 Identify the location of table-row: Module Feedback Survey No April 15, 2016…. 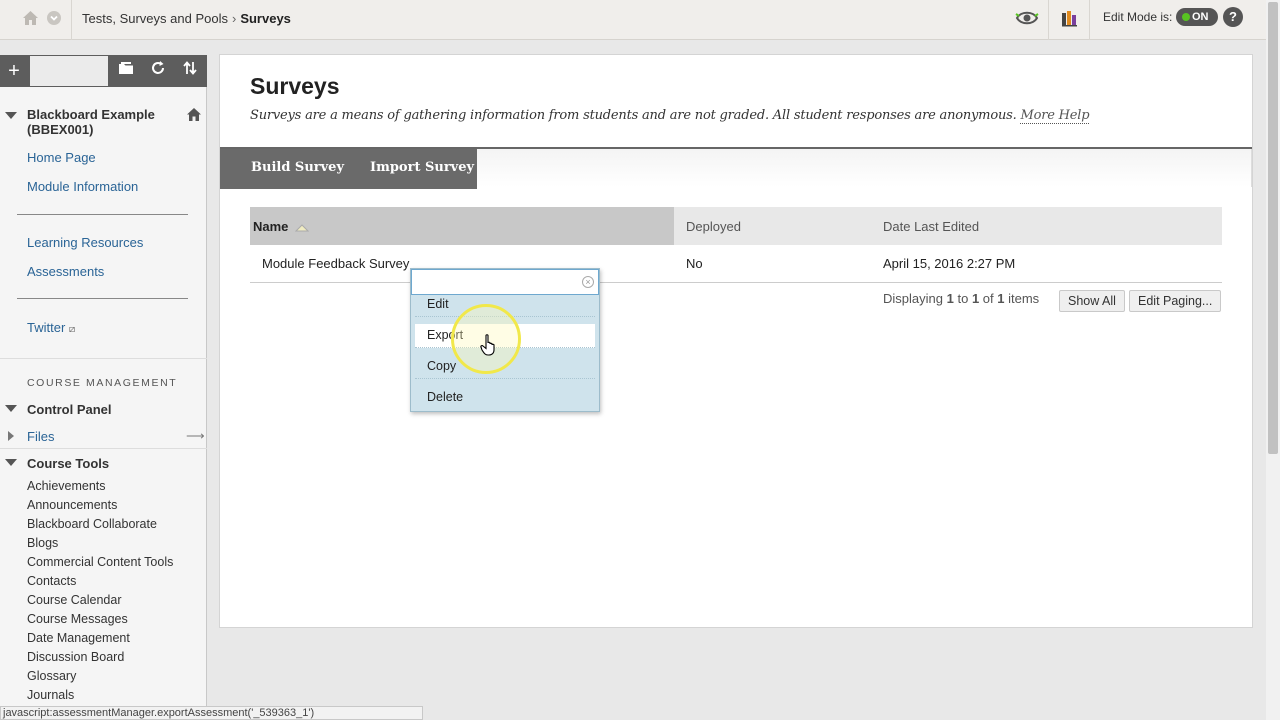
(736, 264).